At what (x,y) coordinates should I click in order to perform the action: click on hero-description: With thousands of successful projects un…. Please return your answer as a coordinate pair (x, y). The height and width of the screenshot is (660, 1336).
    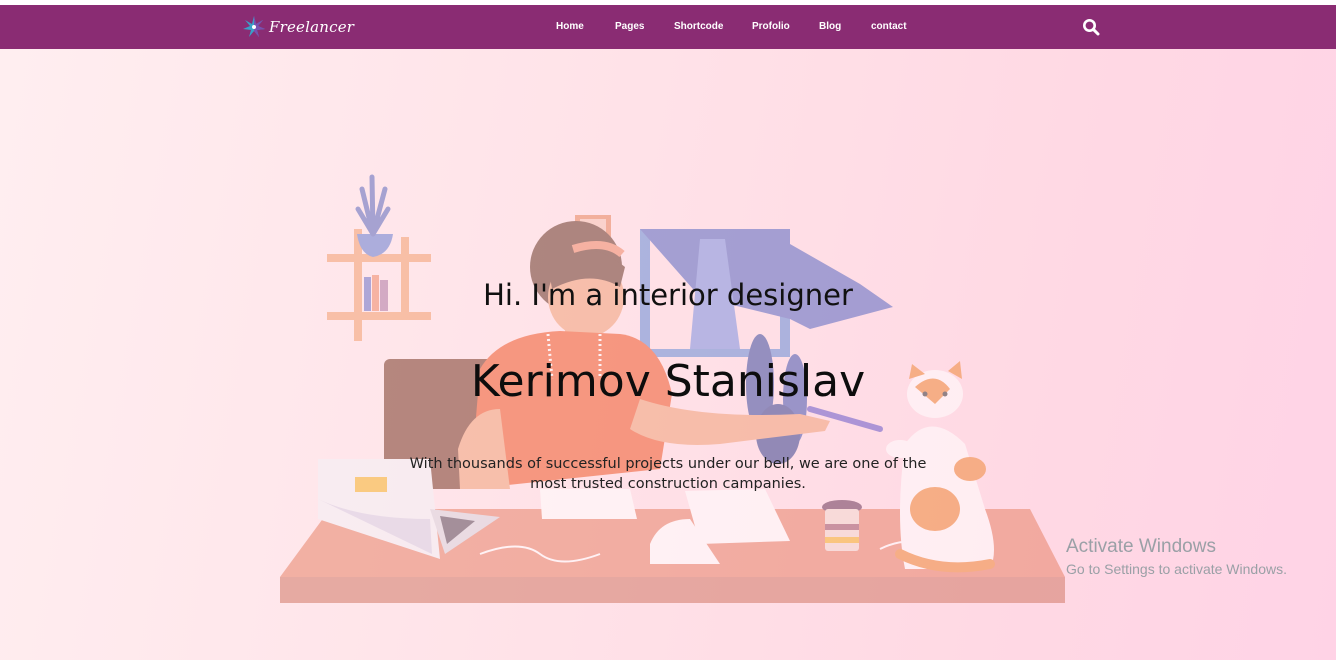
    Looking at the image, I should click on (668, 474).